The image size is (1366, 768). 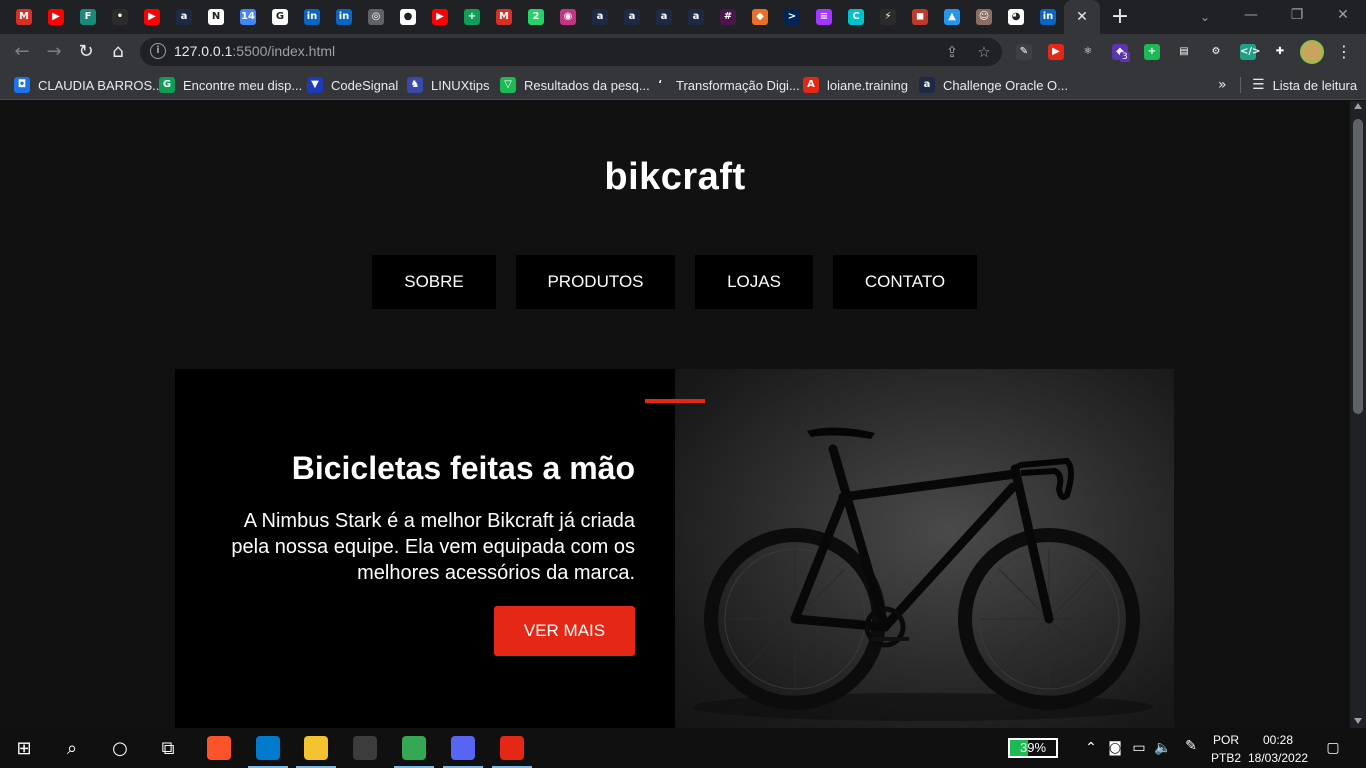 I want to click on back-arrow-icon: ←, so click(x=22, y=52).